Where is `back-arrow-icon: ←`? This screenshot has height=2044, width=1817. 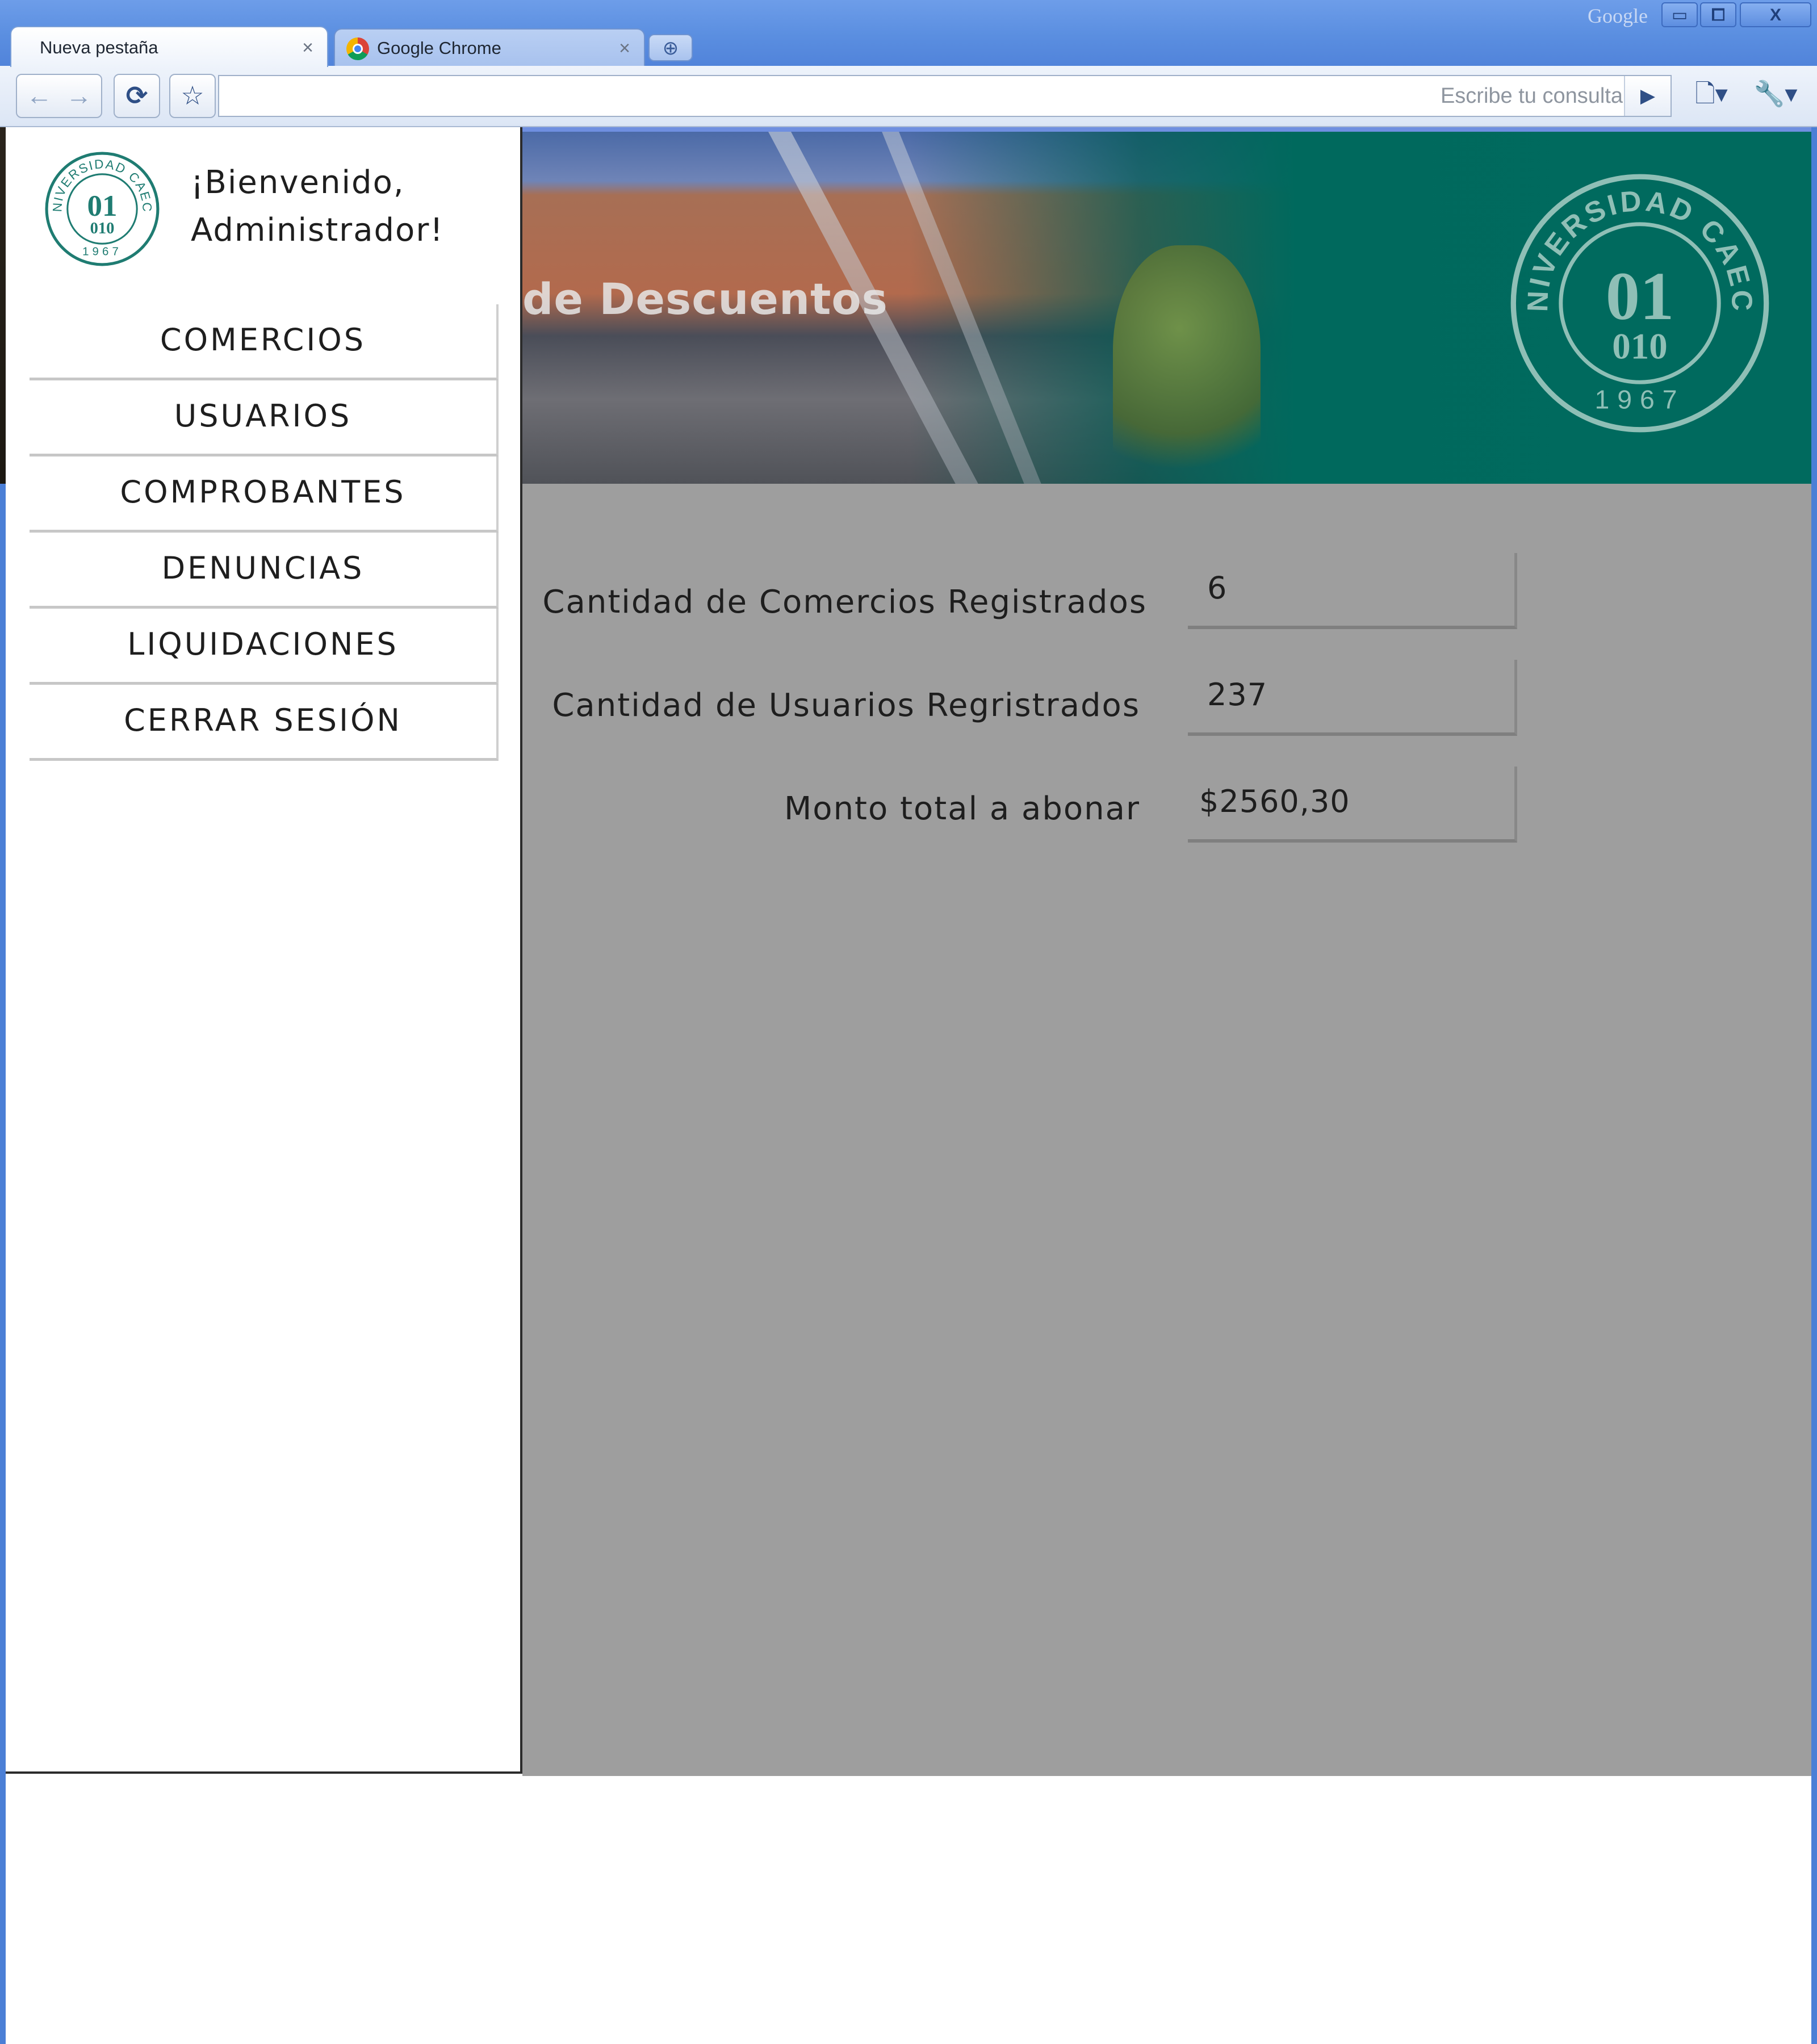
back-arrow-icon: ← is located at coordinates (39, 95).